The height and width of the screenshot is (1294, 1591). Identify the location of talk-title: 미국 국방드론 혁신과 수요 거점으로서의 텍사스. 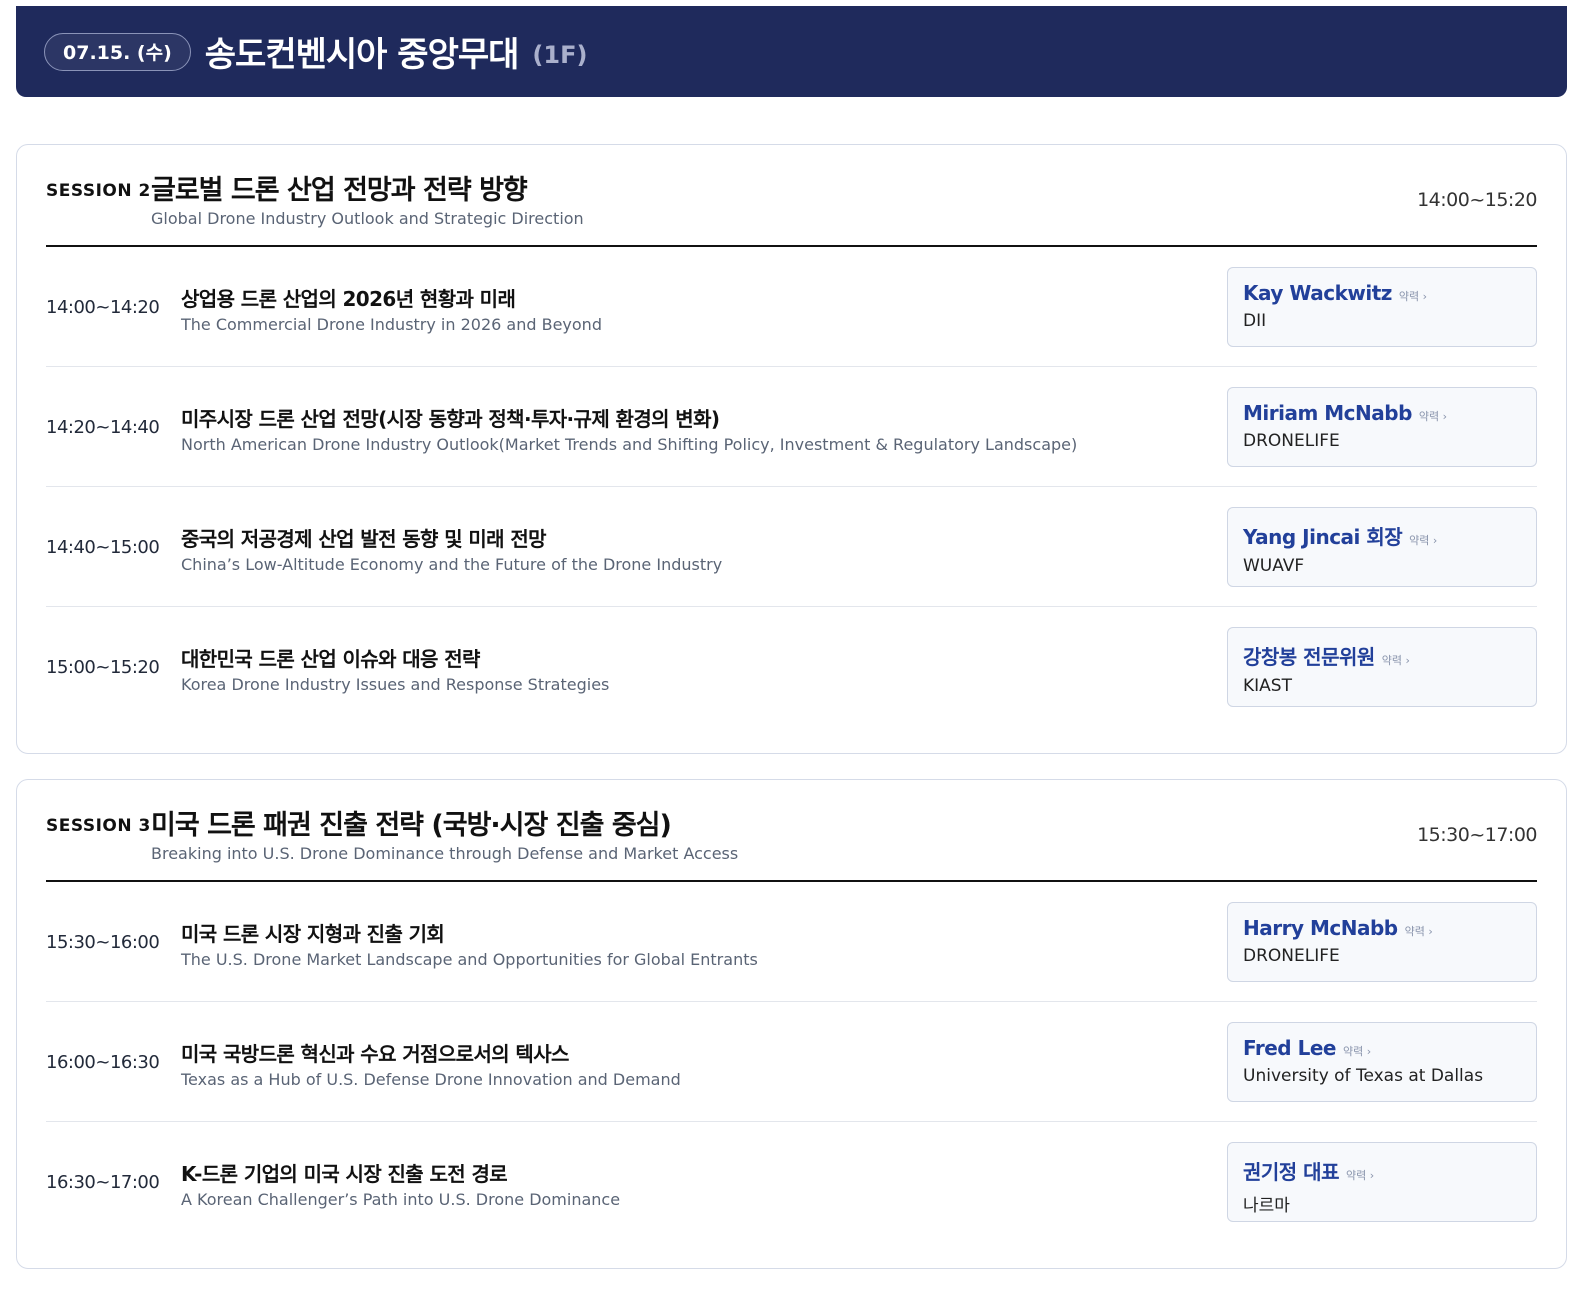
(375, 1054).